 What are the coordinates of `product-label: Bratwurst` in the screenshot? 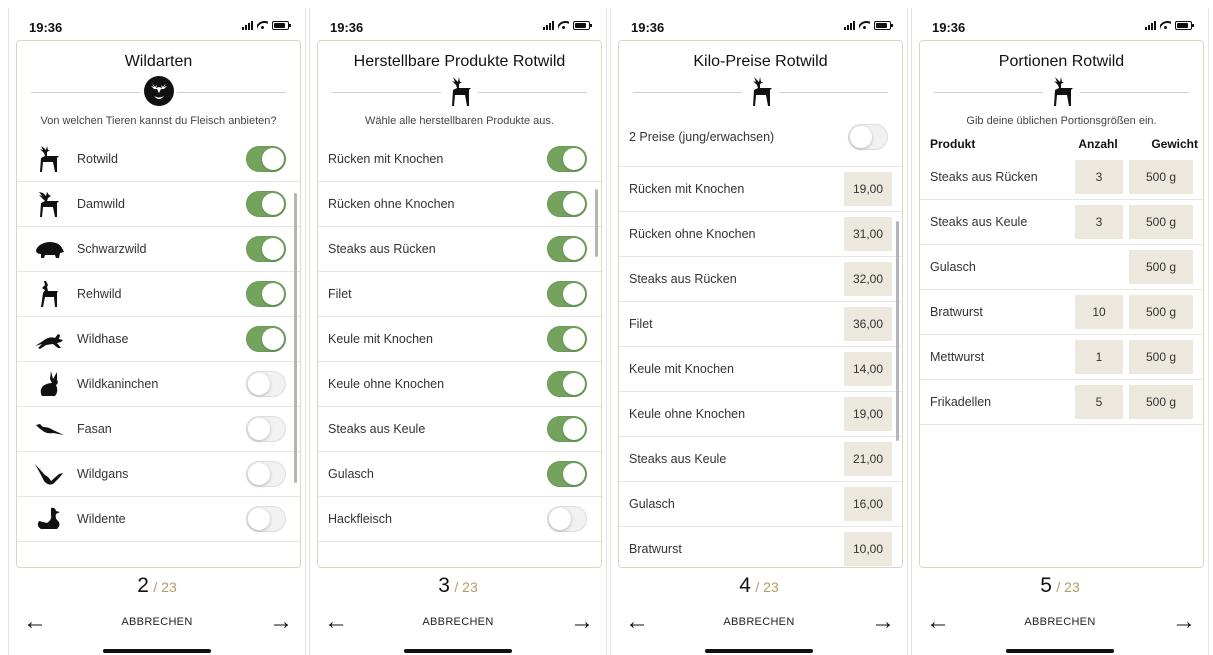 It's located at (655, 549).